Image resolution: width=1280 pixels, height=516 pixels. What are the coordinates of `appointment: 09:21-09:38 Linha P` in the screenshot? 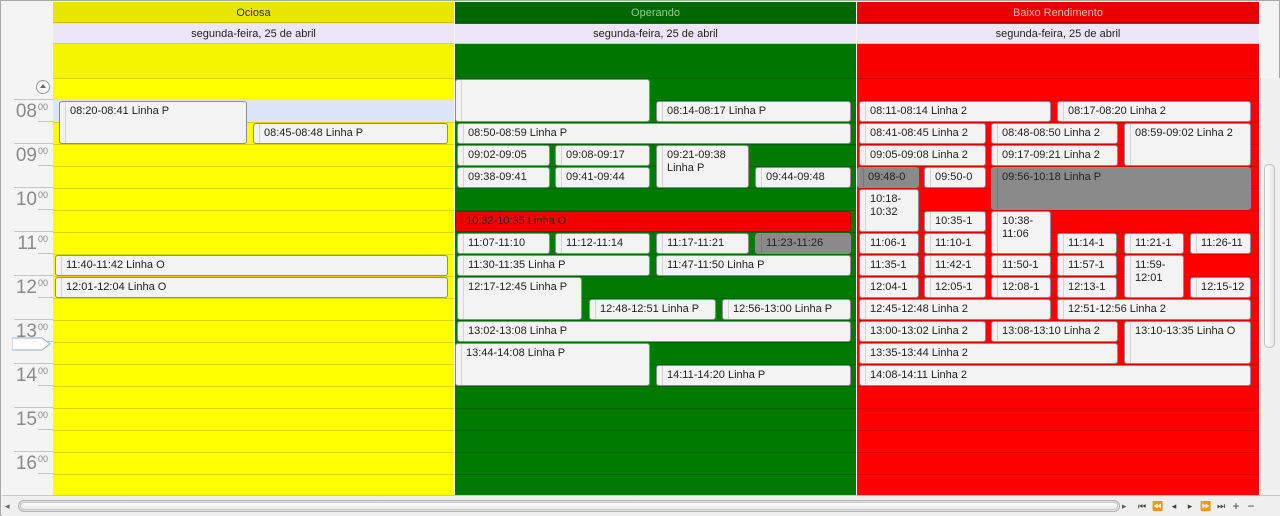 It's located at (702, 166).